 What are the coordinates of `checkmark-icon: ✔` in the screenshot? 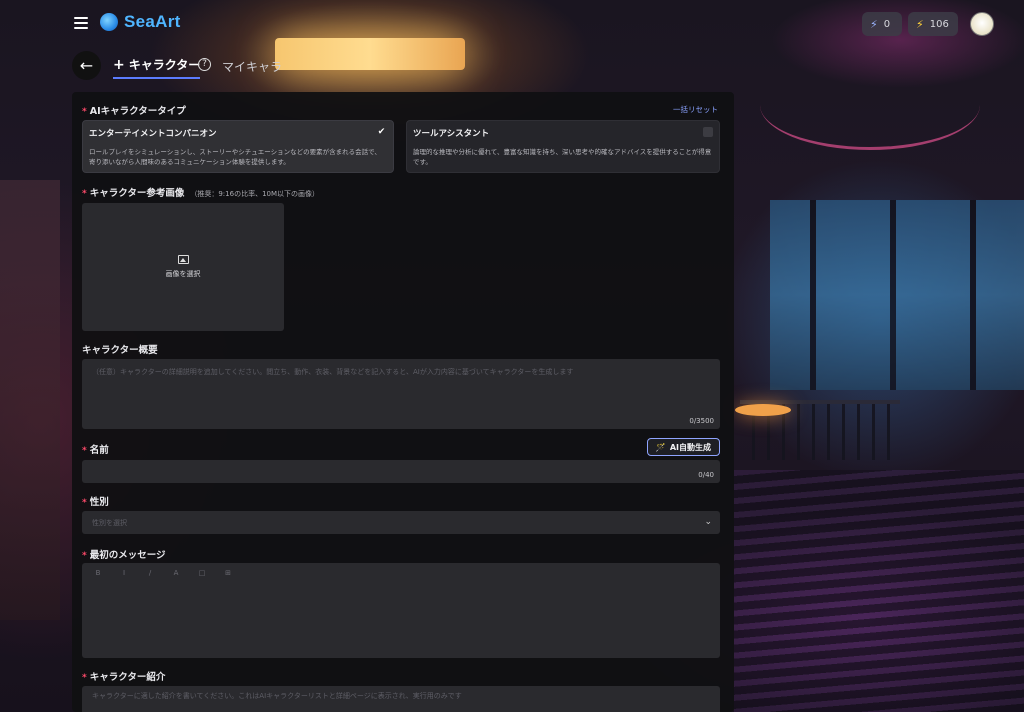 It's located at (381, 132).